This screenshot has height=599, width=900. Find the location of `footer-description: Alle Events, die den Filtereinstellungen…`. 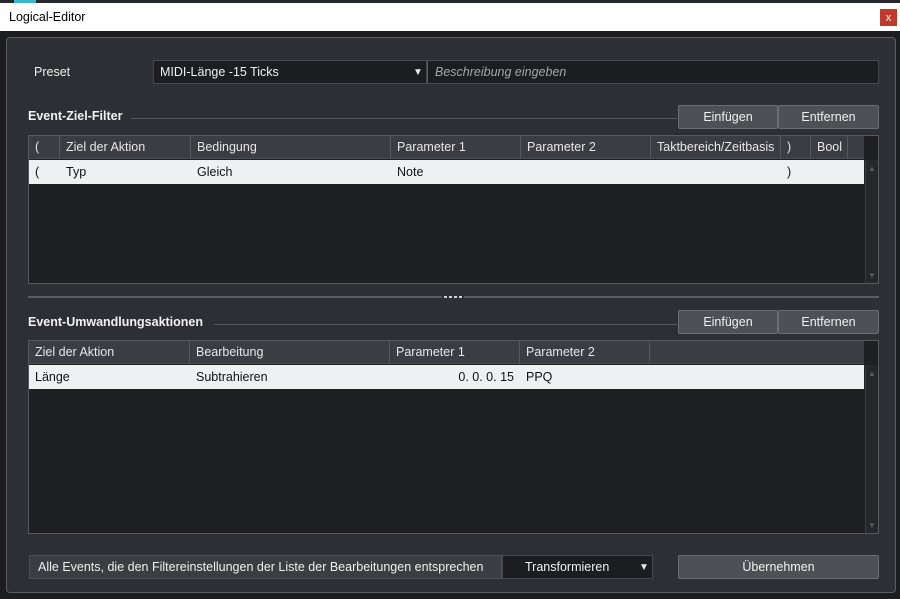

footer-description: Alle Events, die den Filtereinstellungen… is located at coordinates (265, 567).